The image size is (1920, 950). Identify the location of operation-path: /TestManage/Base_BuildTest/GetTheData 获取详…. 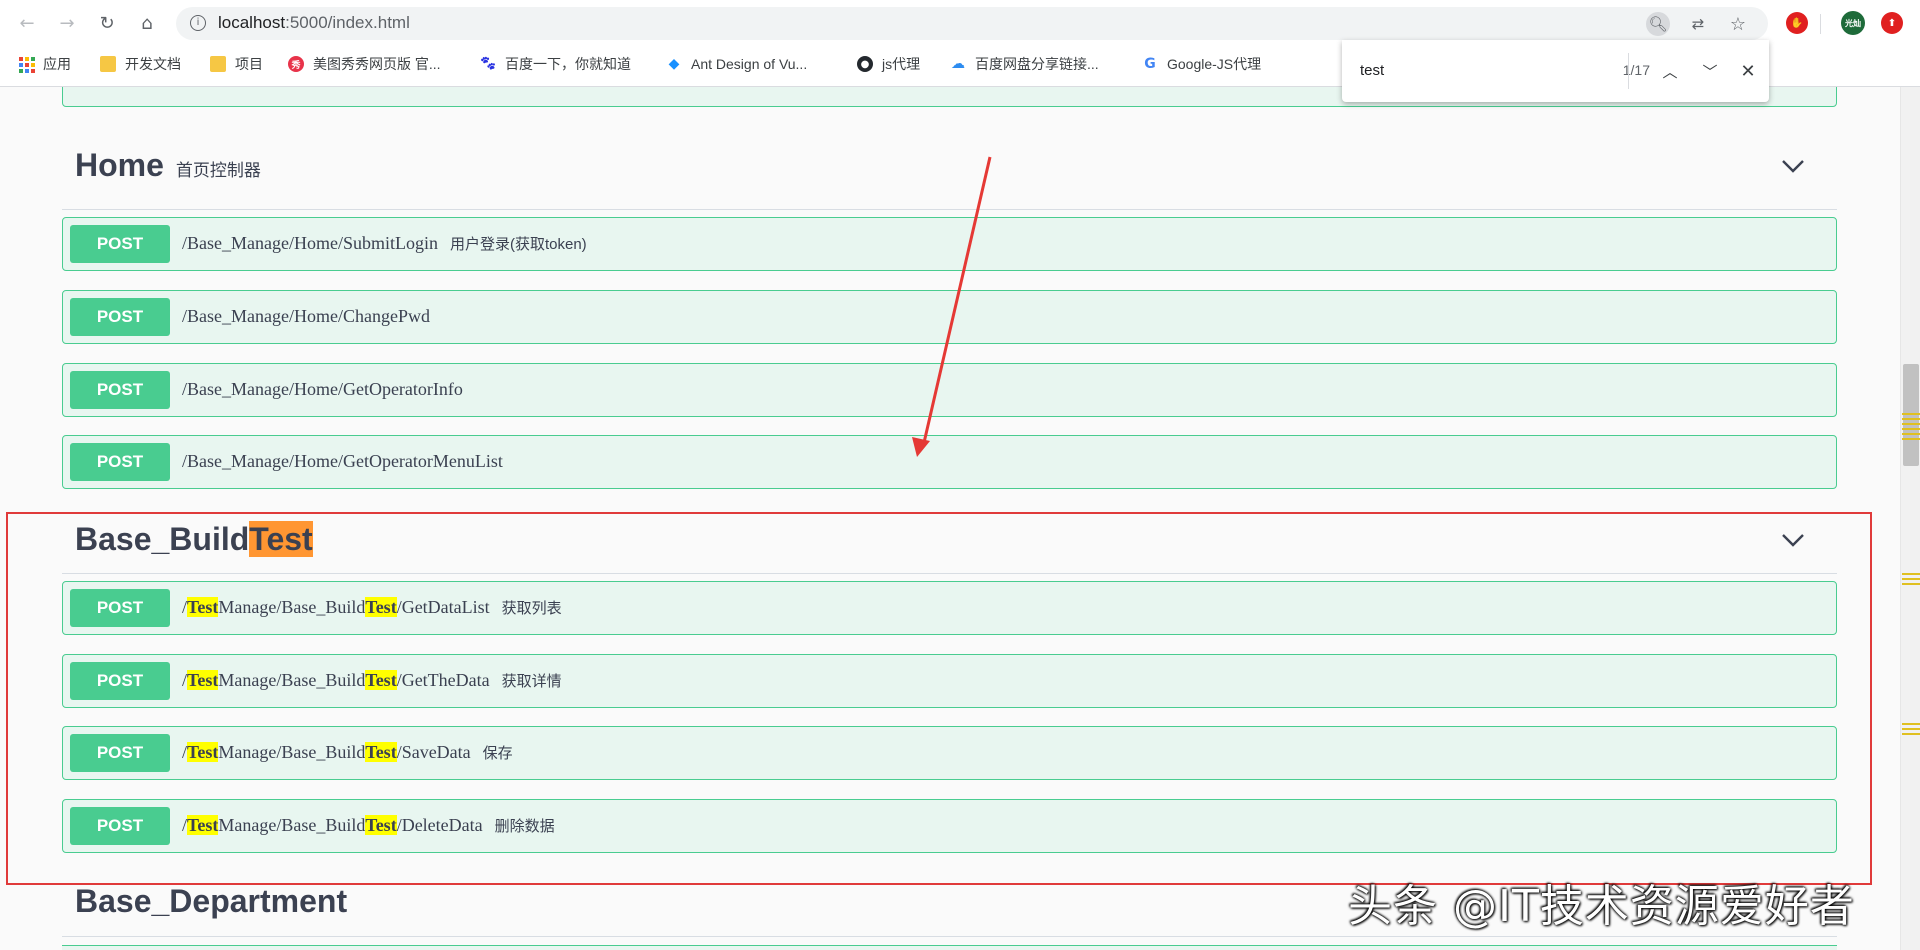
(372, 680).